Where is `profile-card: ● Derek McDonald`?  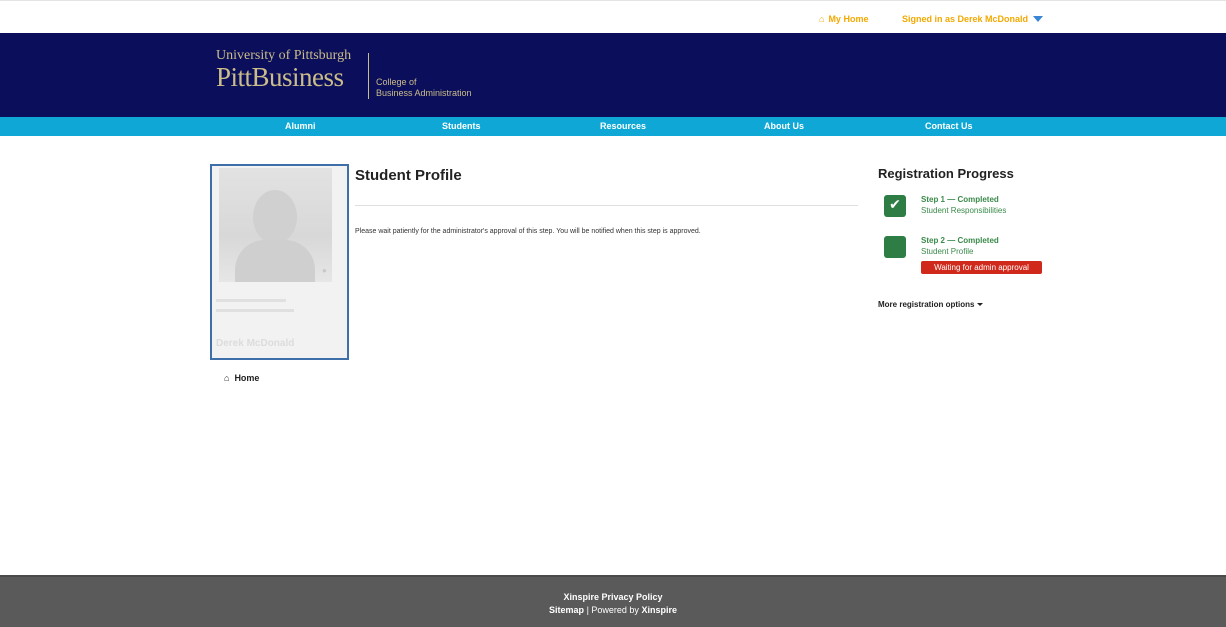
profile-card: ● Derek McDonald is located at coordinates (279, 262).